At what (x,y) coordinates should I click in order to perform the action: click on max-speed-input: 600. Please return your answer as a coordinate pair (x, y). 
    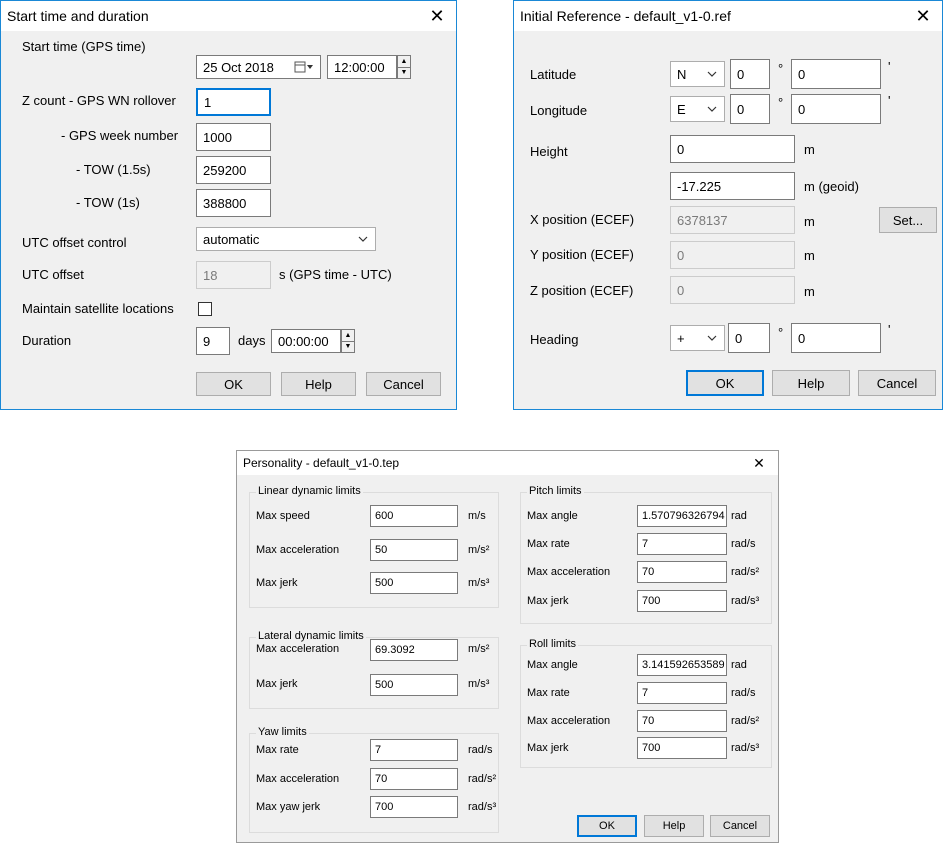
    Looking at the image, I should click on (414, 516).